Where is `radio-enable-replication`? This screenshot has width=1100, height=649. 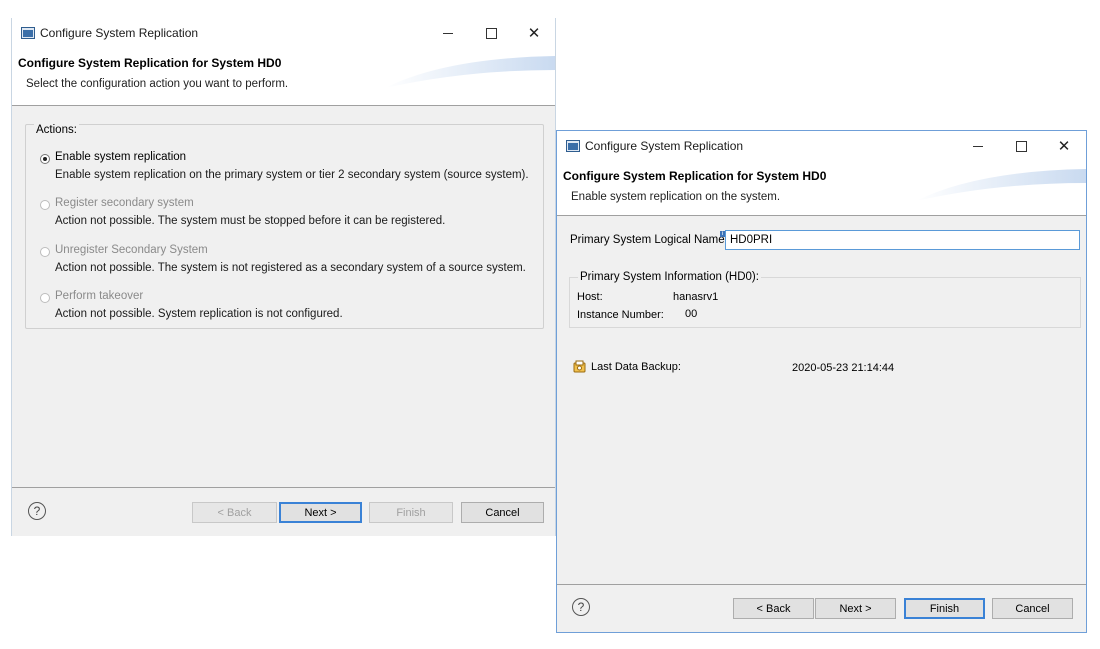
radio-enable-replication is located at coordinates (45, 159).